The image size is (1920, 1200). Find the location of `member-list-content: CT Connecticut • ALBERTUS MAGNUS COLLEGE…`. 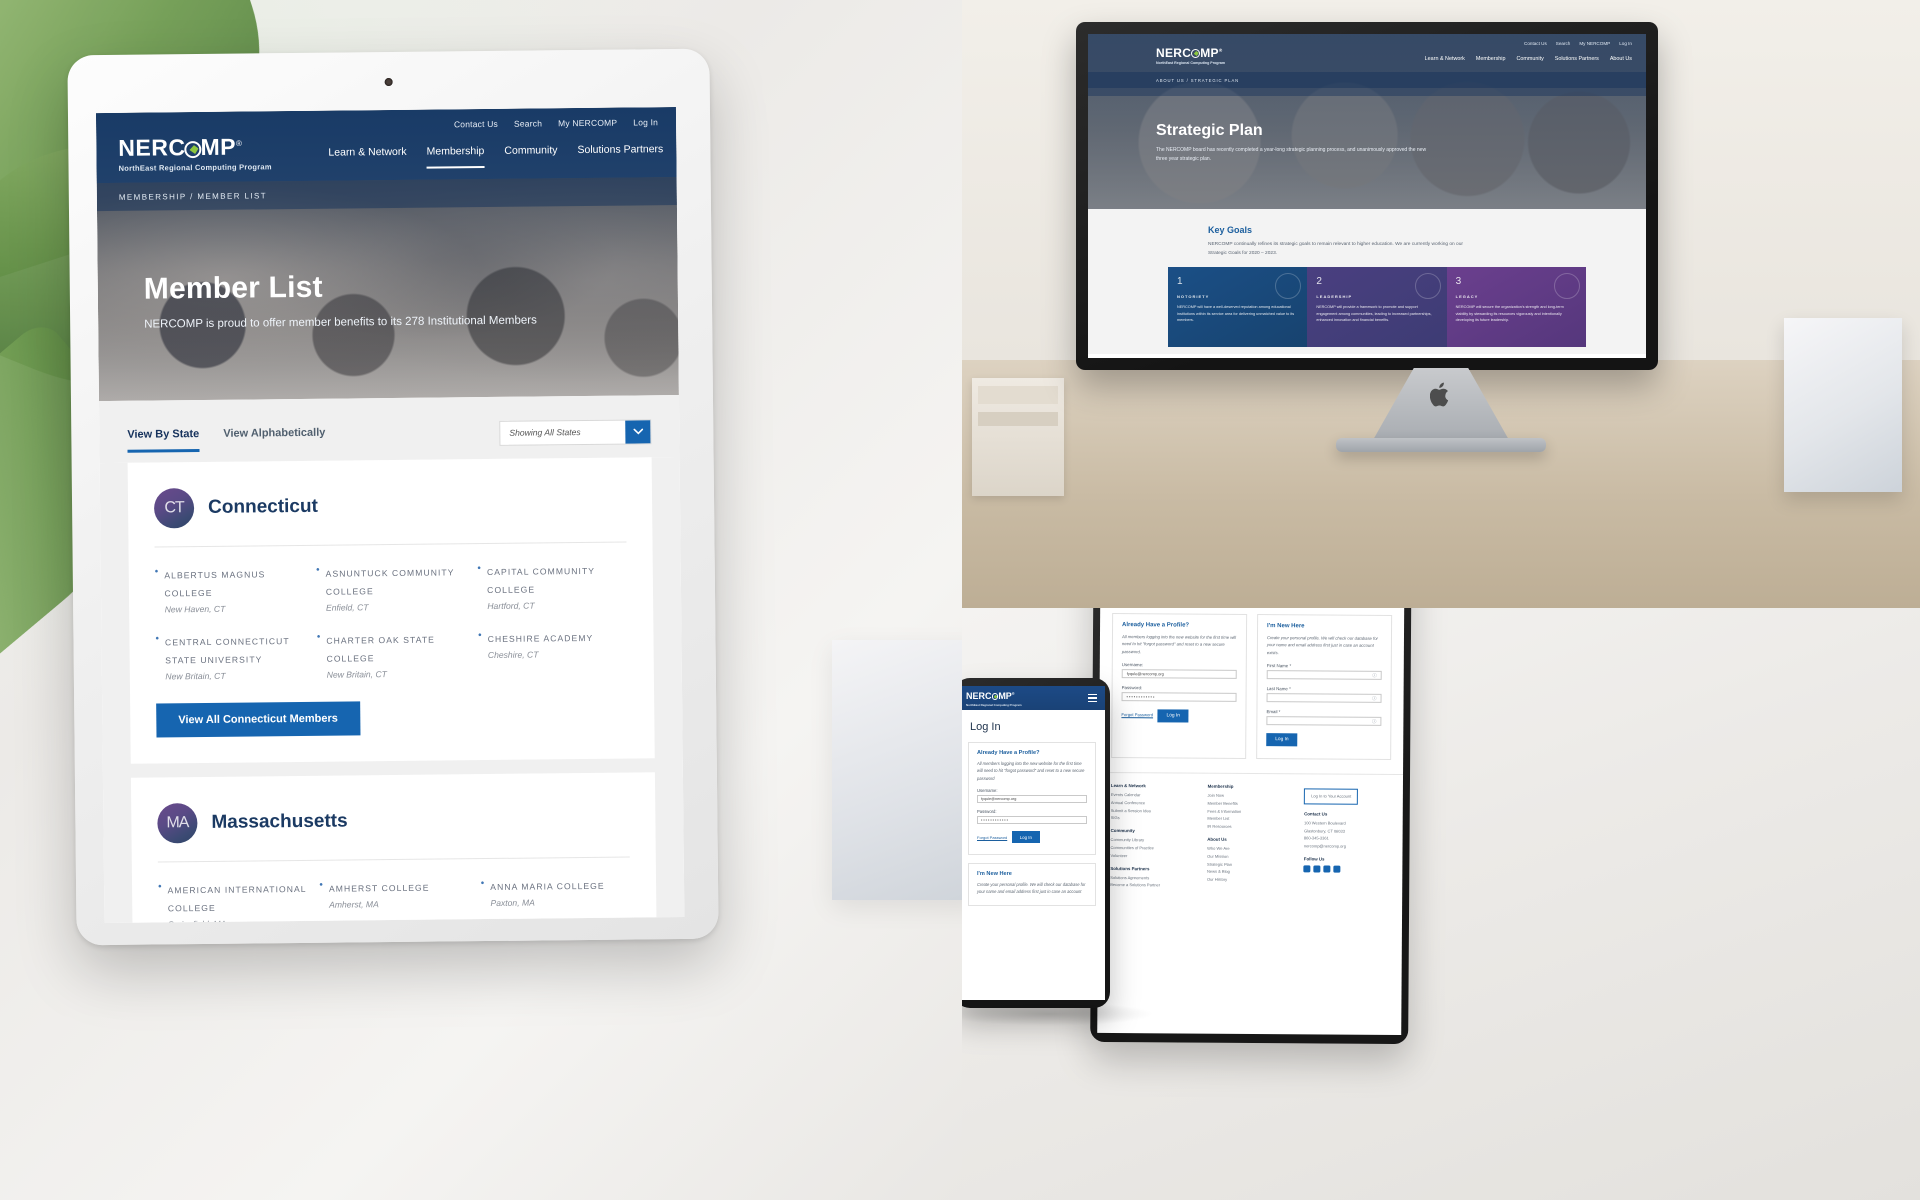

member-list-content: CT Connecticut • ALBERTUS MAGNUS COLLEGE… is located at coordinates (392, 690).